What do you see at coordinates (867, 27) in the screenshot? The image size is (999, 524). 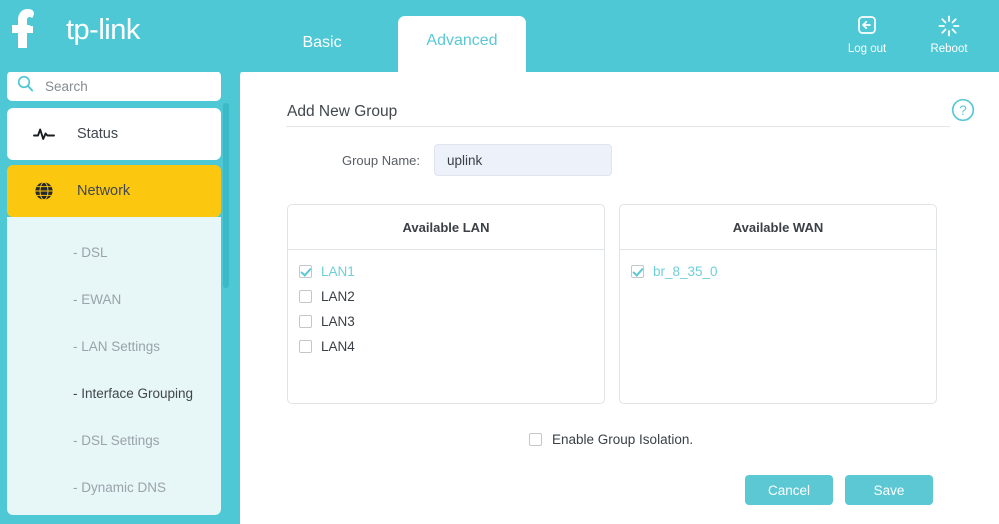 I see `logout-icon` at bounding box center [867, 27].